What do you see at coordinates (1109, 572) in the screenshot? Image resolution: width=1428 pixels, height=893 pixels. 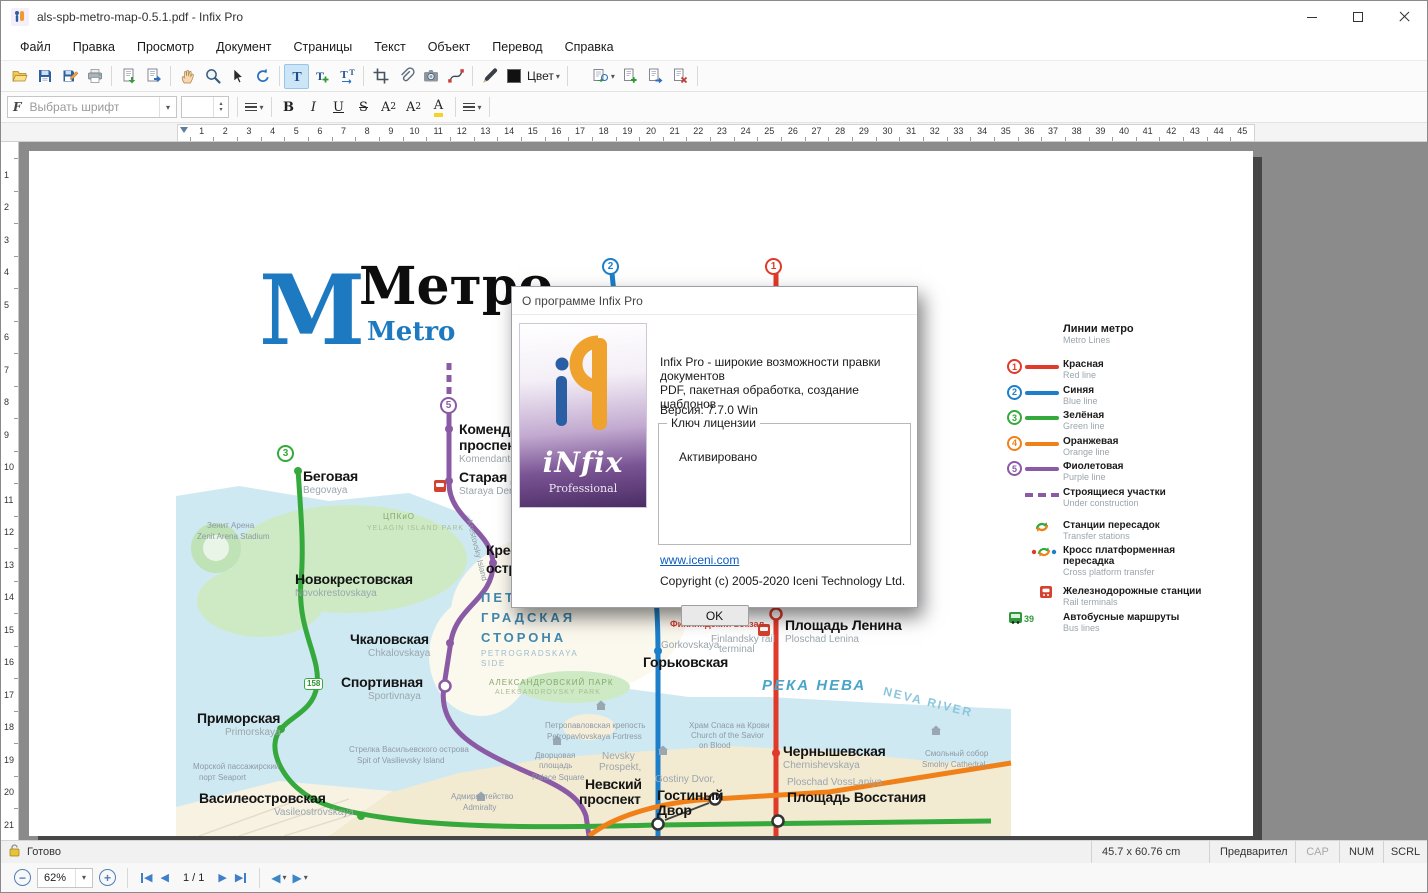 I see `legend-label-en: Cross platform transfer` at bounding box center [1109, 572].